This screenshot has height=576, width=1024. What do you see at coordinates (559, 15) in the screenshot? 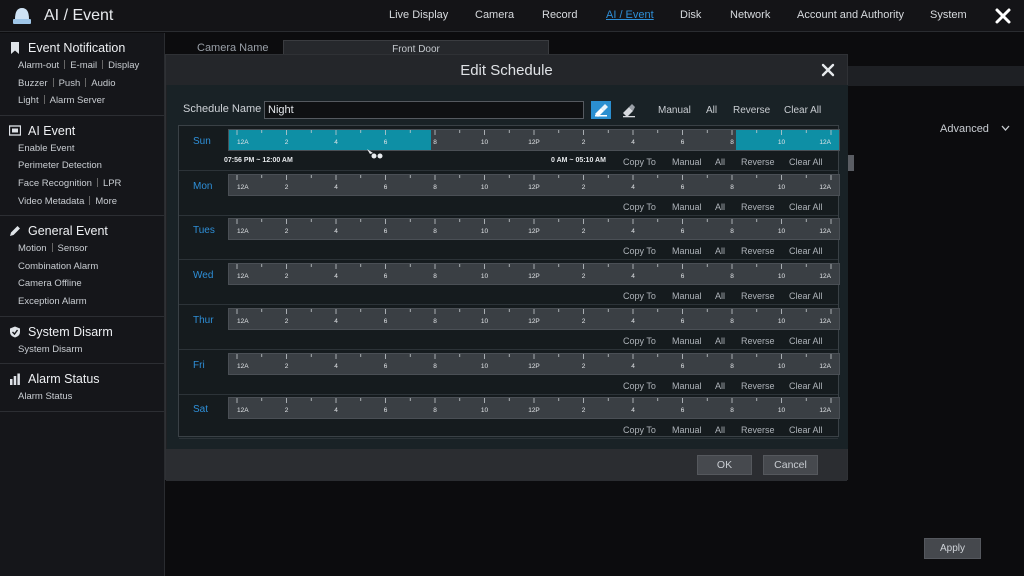
I see `nav-item-2: Record` at bounding box center [559, 15].